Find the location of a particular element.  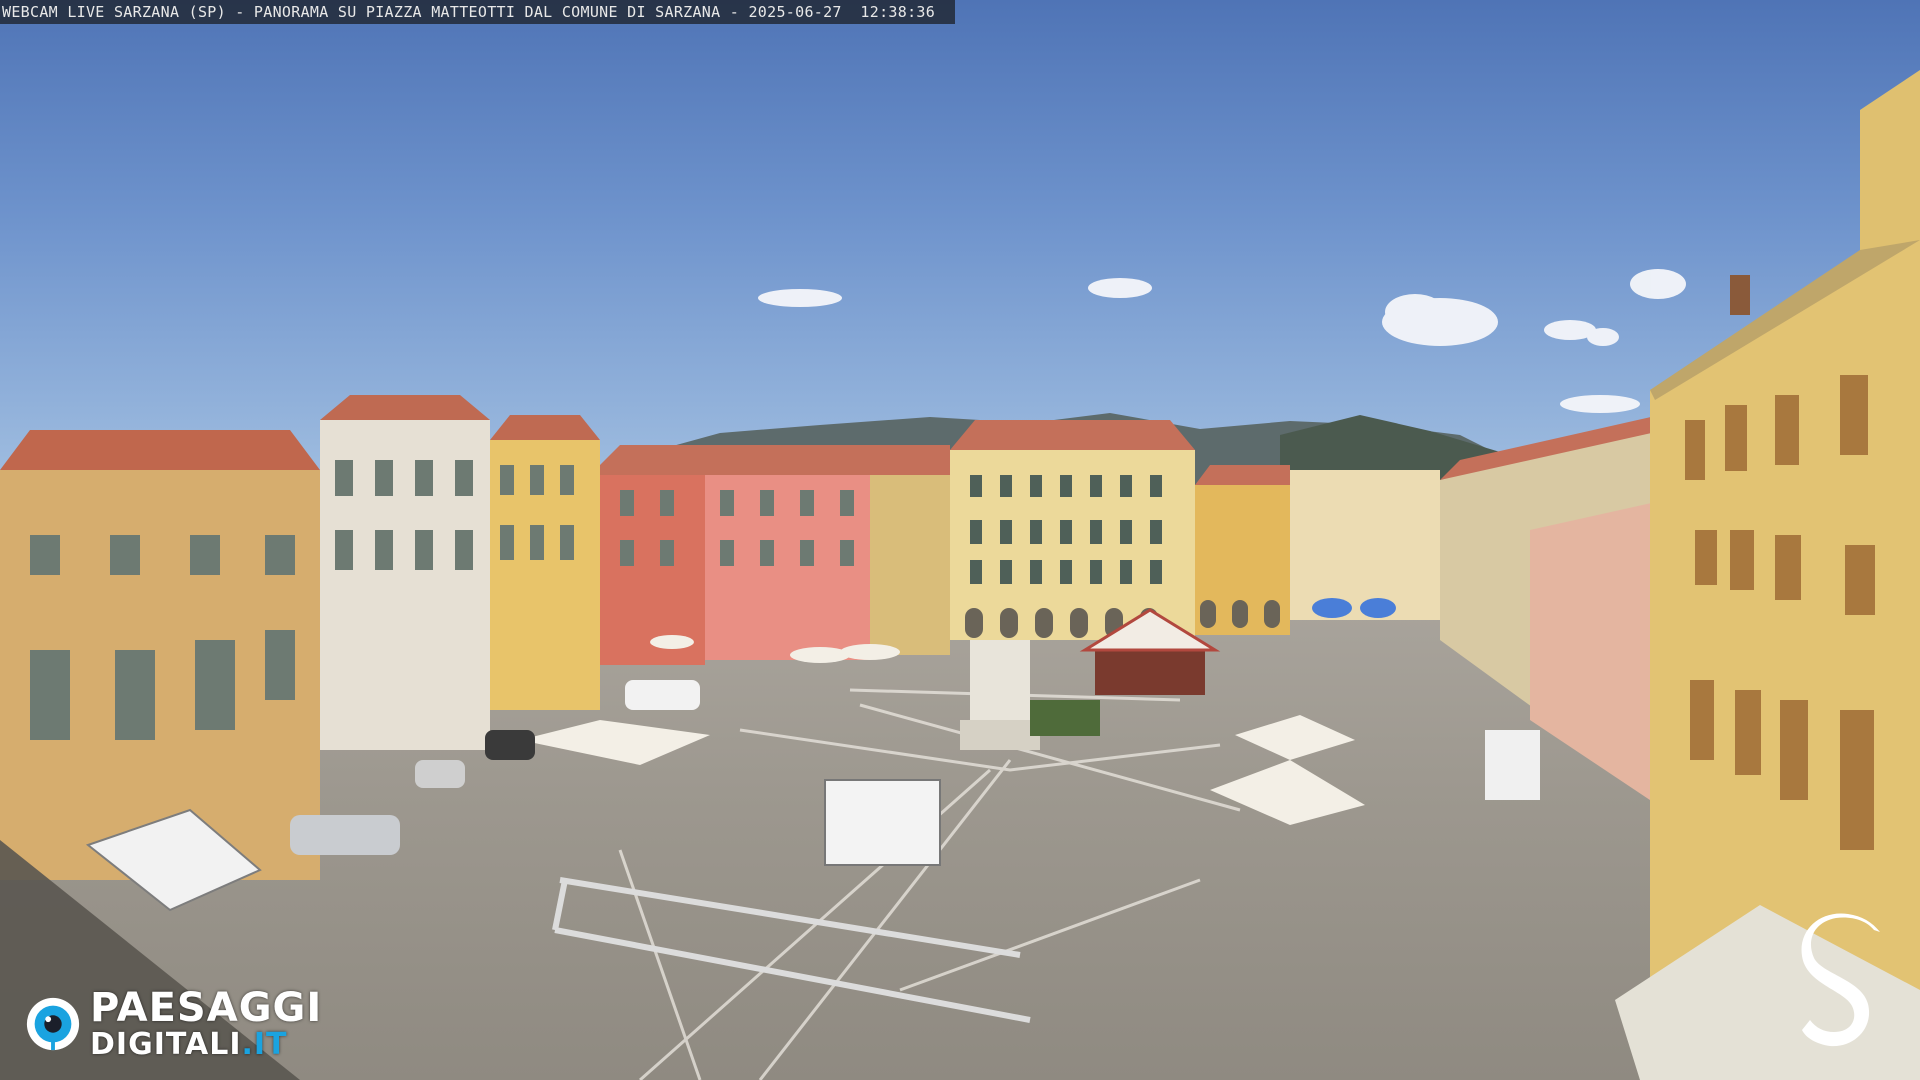

logo-brand-line2: DIGITALI.IT is located at coordinates (206, 1045).